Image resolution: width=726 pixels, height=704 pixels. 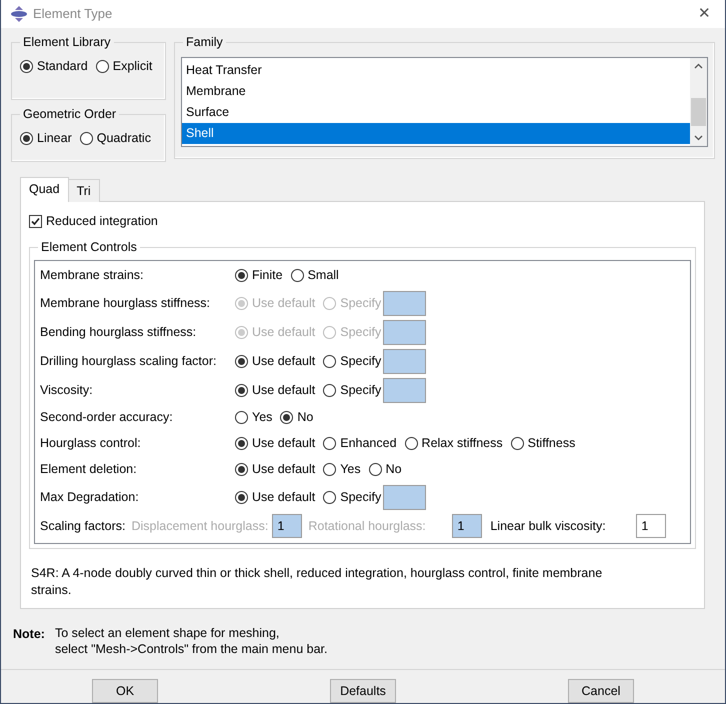 I want to click on family-list: Heat Transfer Membrane Surface Shell, so click(x=444, y=102).